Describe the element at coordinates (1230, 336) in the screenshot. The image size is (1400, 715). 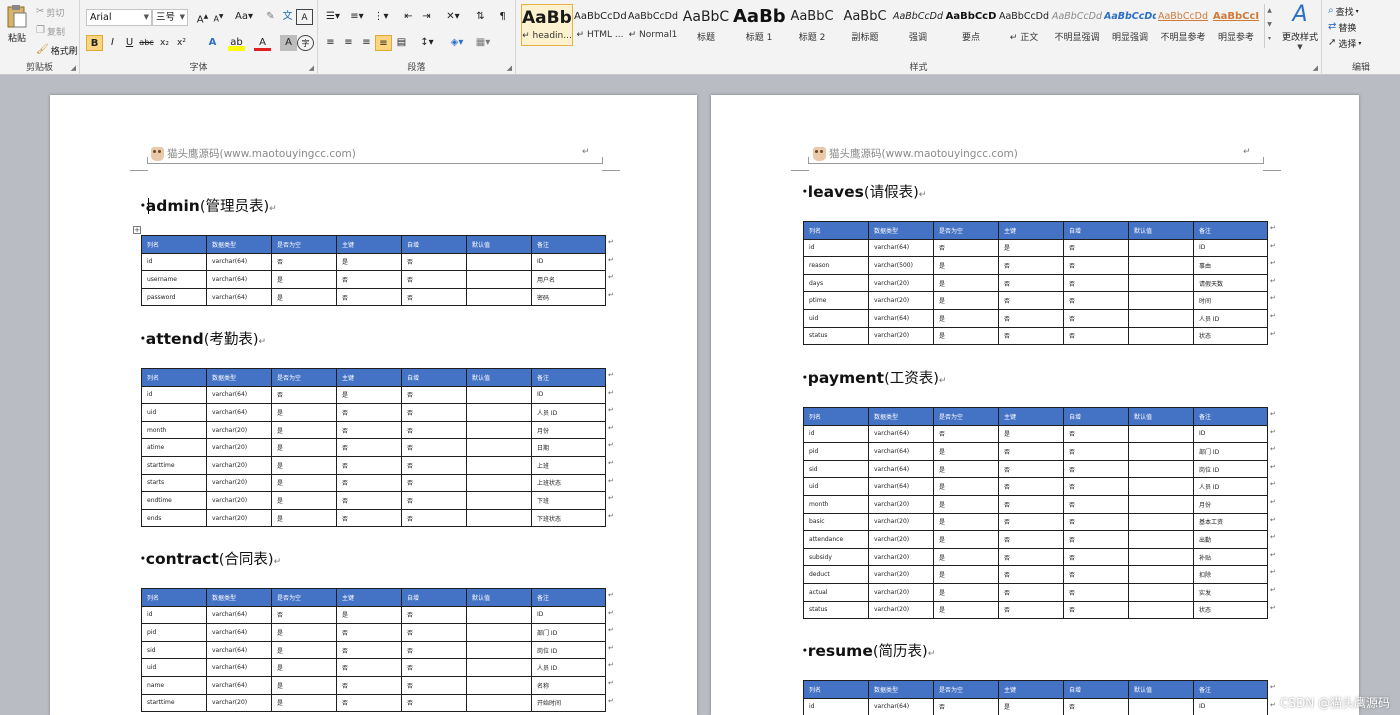
I see `table-cell: 状态` at that location.